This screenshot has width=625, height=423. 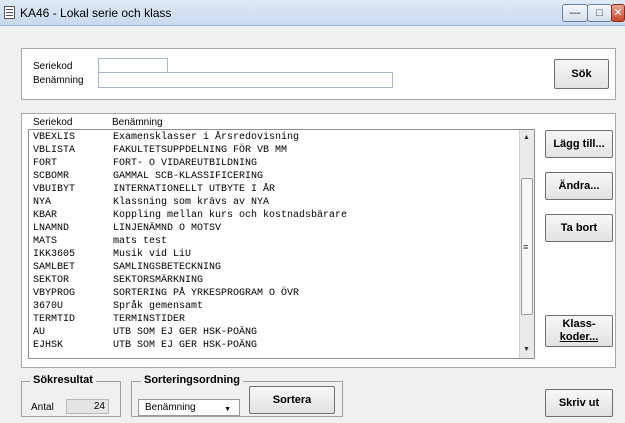 I want to click on print-button: Skriv ut, so click(x=579, y=403).